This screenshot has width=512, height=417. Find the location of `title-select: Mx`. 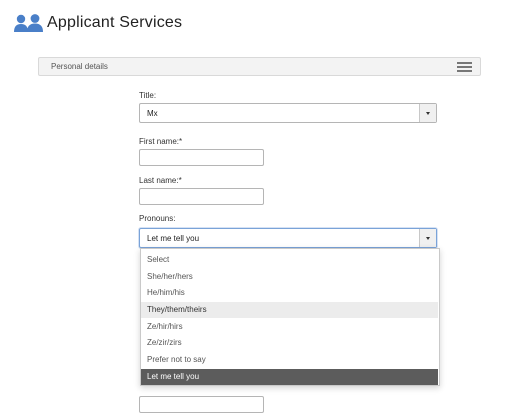

title-select: Mx is located at coordinates (288, 113).